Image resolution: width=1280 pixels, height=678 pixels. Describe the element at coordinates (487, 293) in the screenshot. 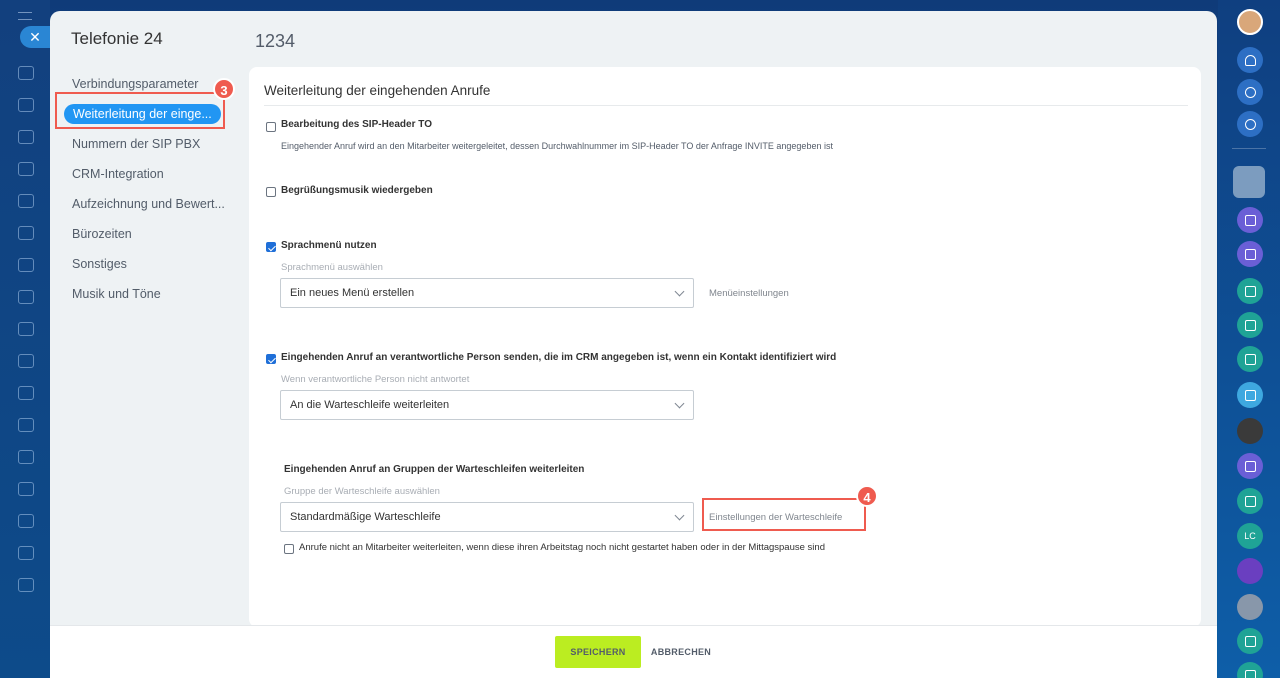

I see `ivr-select: Ein neues Menü erstellen` at that location.